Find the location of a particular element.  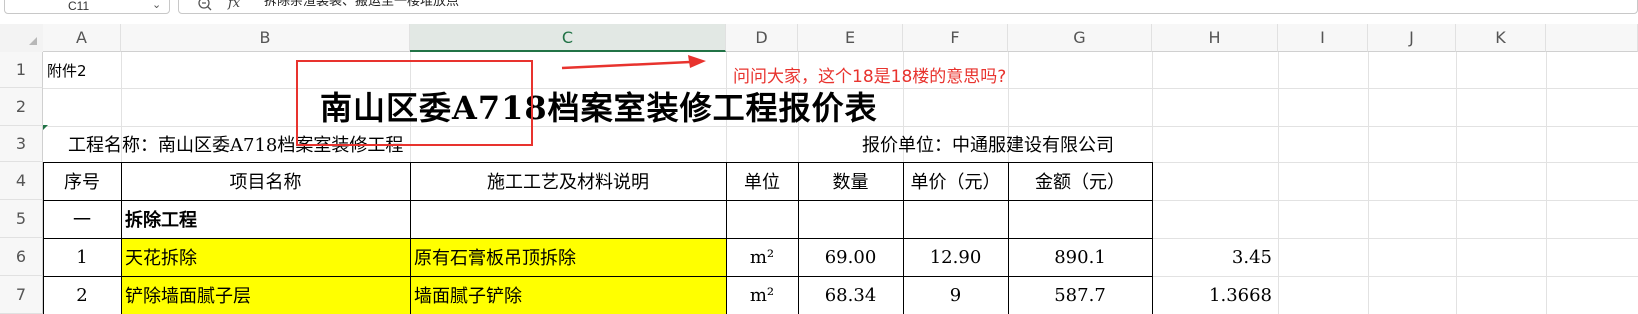

row-amount: 587.7 is located at coordinates (1080, 295).